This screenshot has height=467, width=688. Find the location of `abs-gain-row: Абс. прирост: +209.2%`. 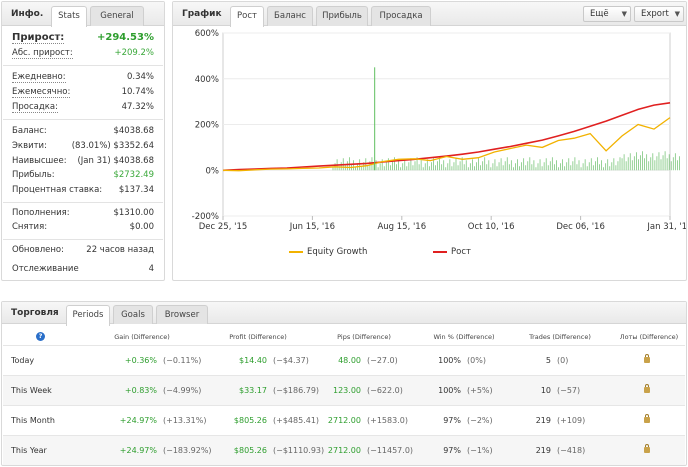

abs-gain-row: Абс. прирост: +209.2% is located at coordinates (83, 54).